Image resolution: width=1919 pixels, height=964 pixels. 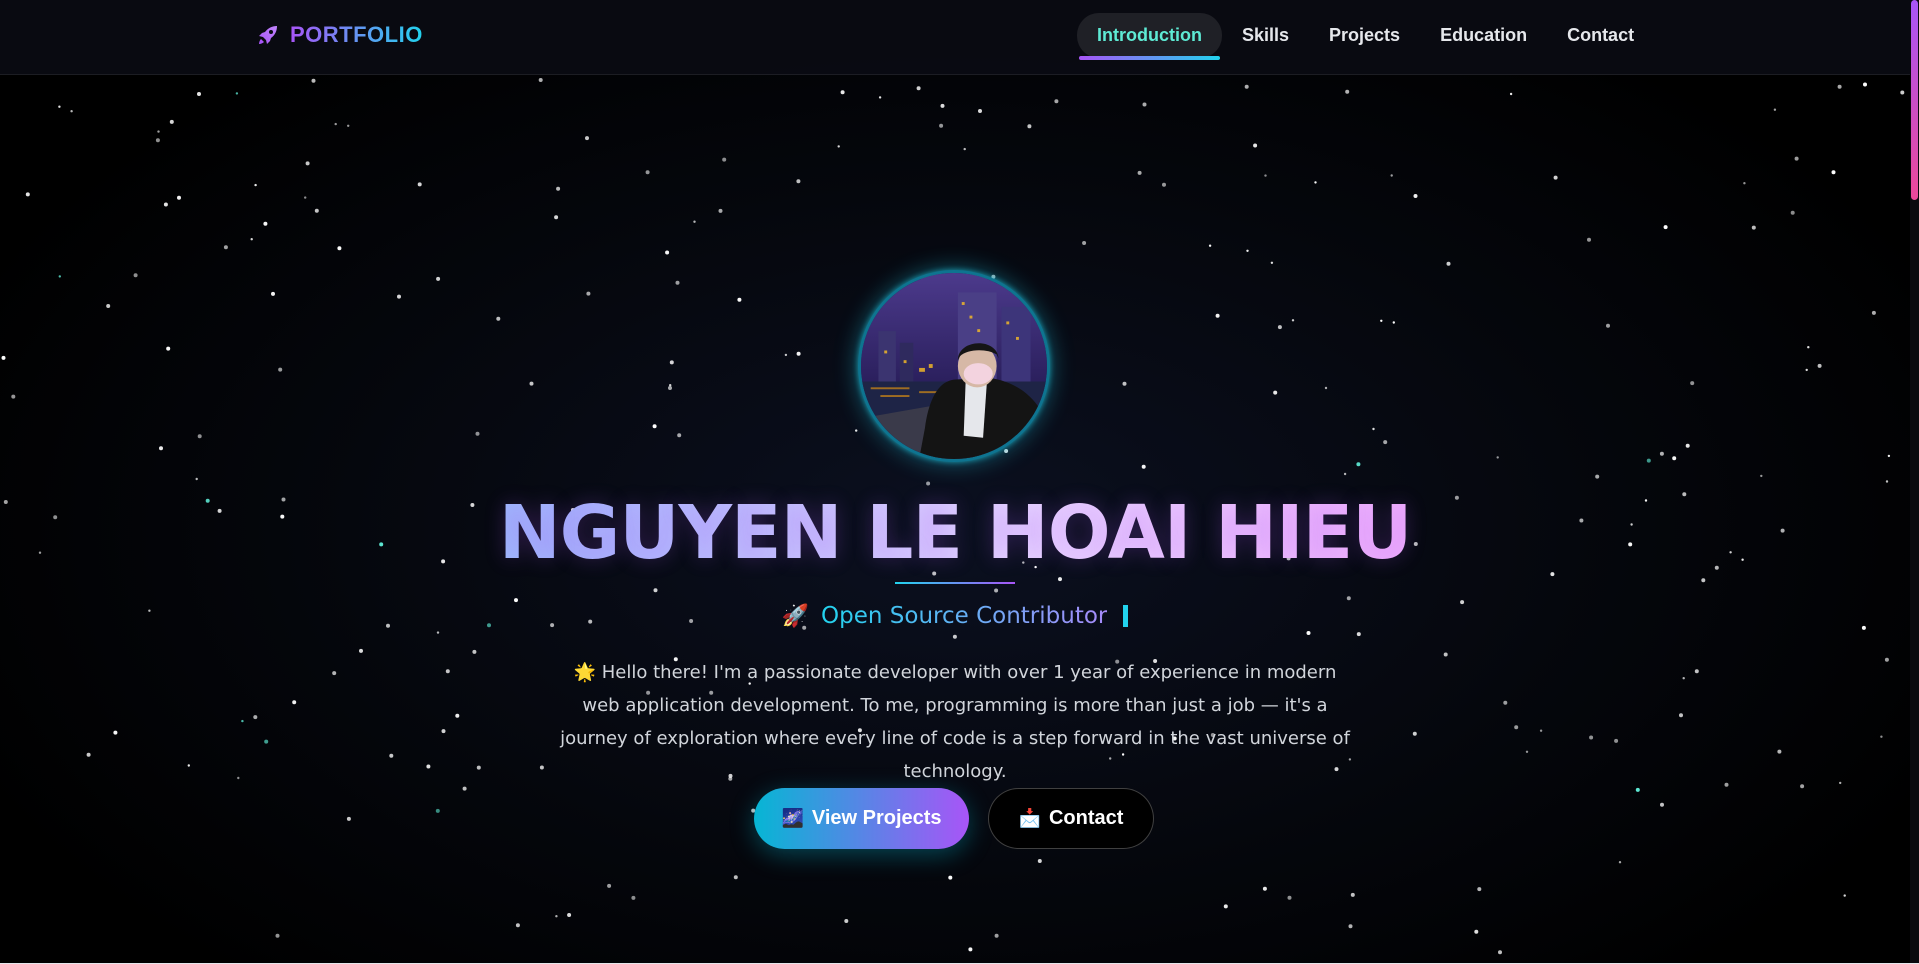 I want to click on nav-item-contact: Contact, so click(x=1600, y=35).